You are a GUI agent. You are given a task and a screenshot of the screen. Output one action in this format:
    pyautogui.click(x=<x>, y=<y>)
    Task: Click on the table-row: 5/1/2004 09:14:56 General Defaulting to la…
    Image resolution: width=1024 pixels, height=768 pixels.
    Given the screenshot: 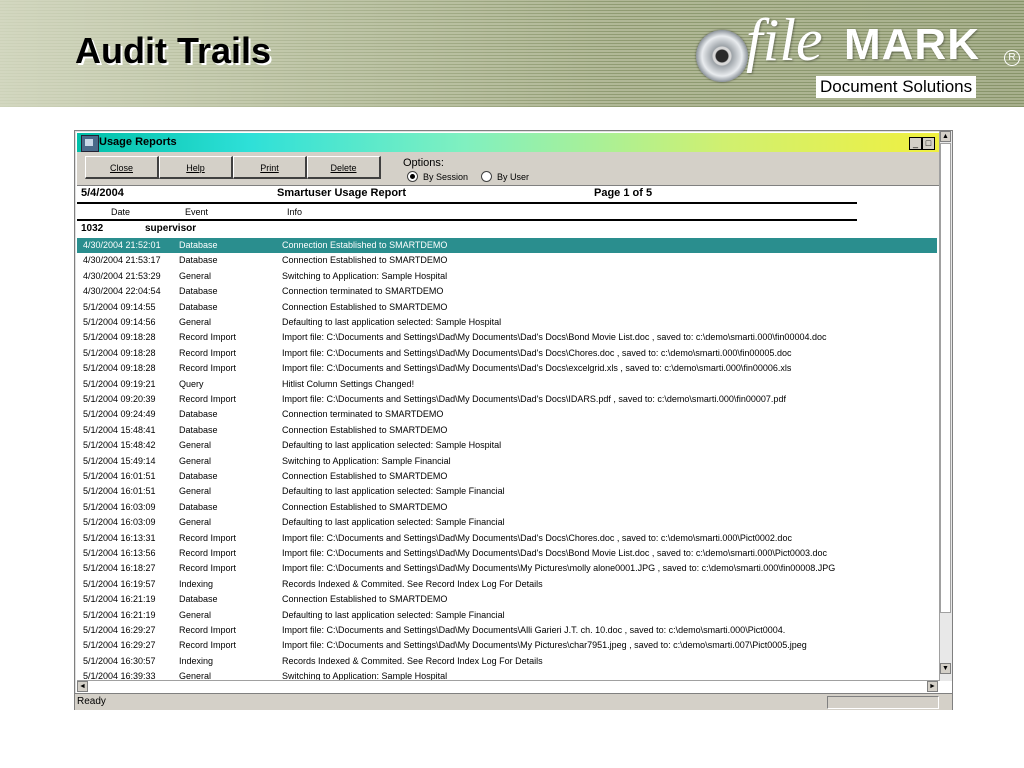 What is the action you would take?
    pyautogui.click(x=507, y=322)
    